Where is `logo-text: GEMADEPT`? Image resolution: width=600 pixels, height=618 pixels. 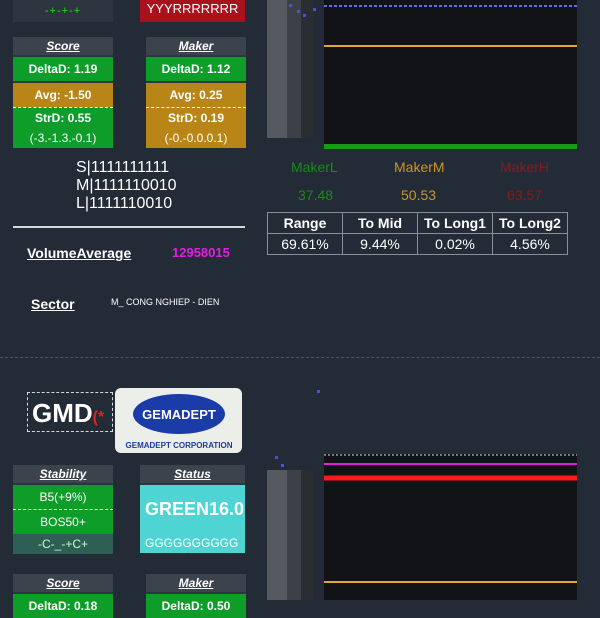
logo-text: GEMADEPT is located at coordinates (179, 414).